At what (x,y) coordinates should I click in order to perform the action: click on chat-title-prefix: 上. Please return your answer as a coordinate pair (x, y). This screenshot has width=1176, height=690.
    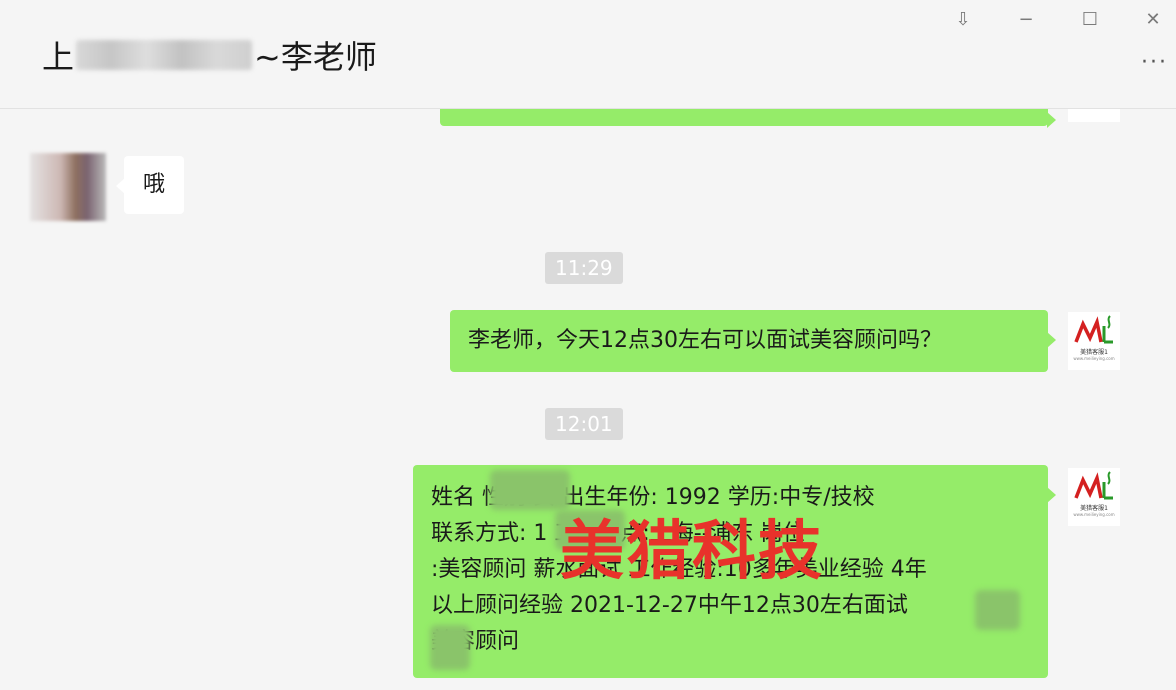
    Looking at the image, I should click on (58, 57).